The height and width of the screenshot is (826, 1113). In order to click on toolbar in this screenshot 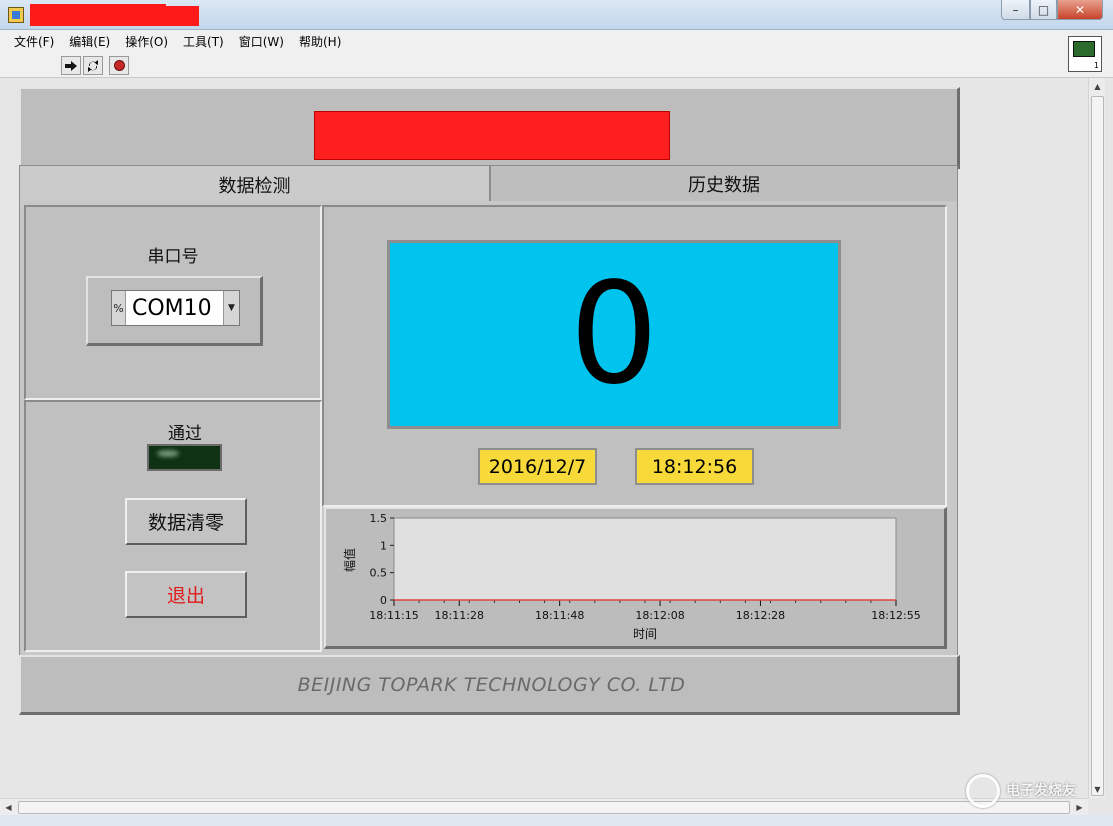, I will do `click(556, 65)`.